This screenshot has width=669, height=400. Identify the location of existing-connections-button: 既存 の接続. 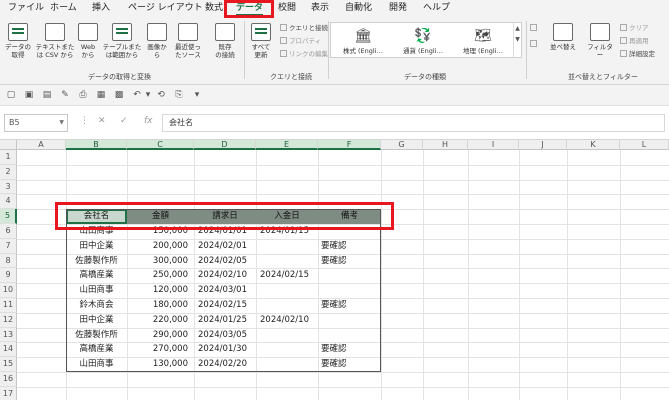
(225, 41).